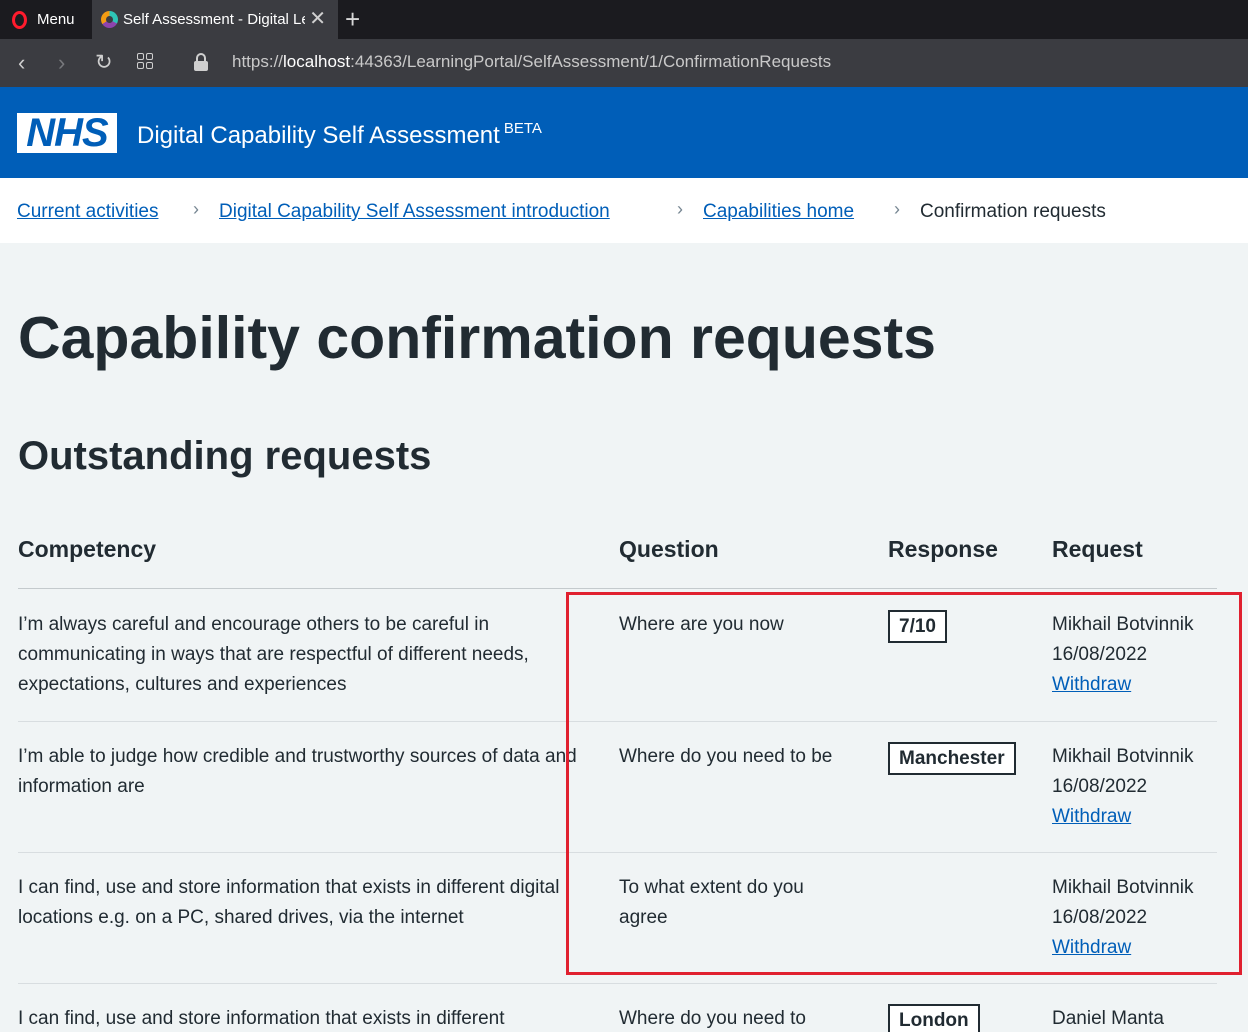 The height and width of the screenshot is (1032, 1248). Describe the element at coordinates (87, 549) in the screenshot. I see `column-header-competency: Competency` at that location.